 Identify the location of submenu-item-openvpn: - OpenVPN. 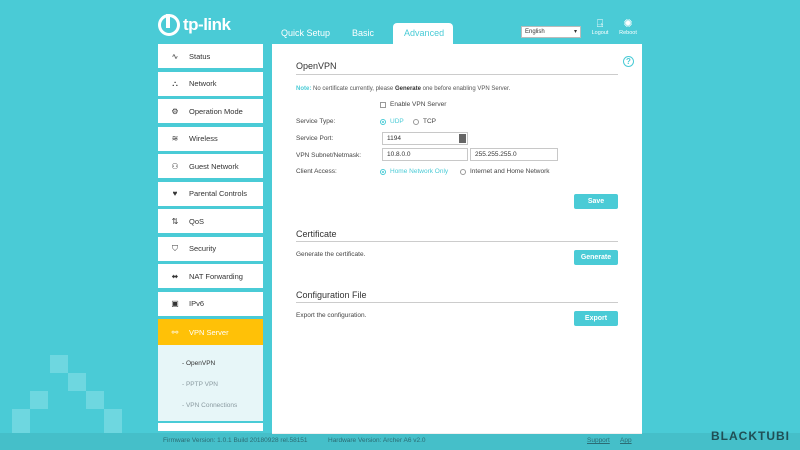
(210, 363).